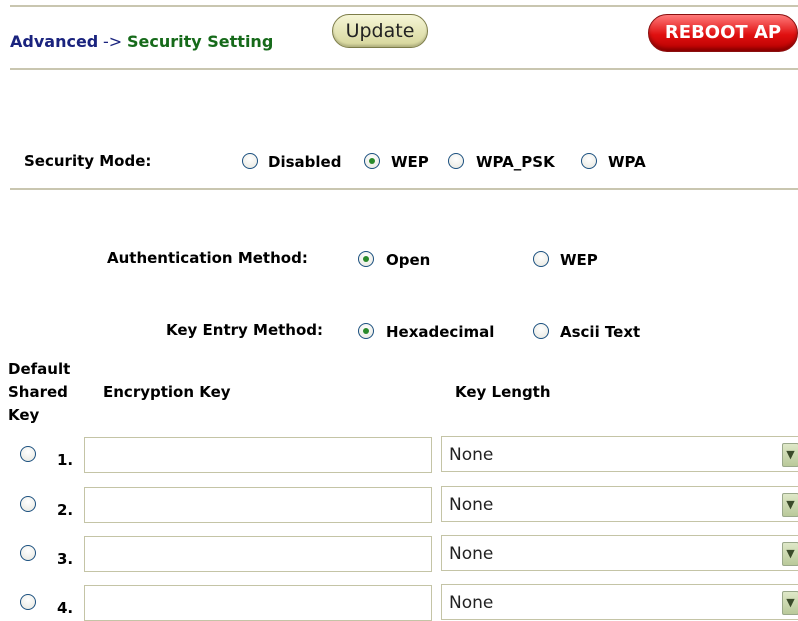 This screenshot has width=798, height=621. Describe the element at coordinates (619, 553) in the screenshot. I see `key-length-3-select: None ▼` at that location.